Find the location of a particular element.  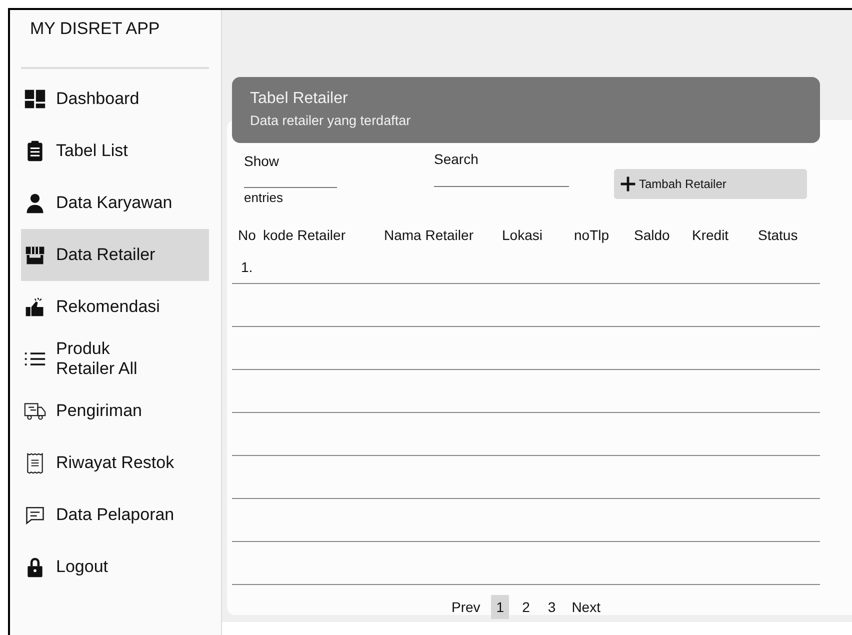

plus-icon is located at coordinates (628, 184).